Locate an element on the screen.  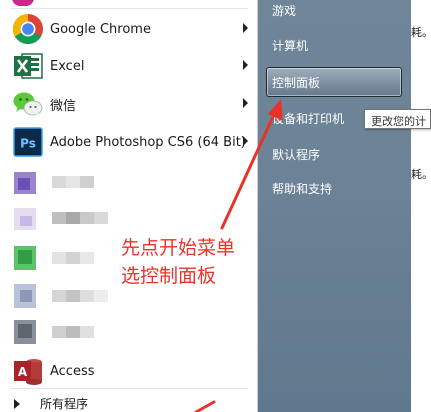
annotation-text-line1: 先点开始菜单 is located at coordinates (178, 248).